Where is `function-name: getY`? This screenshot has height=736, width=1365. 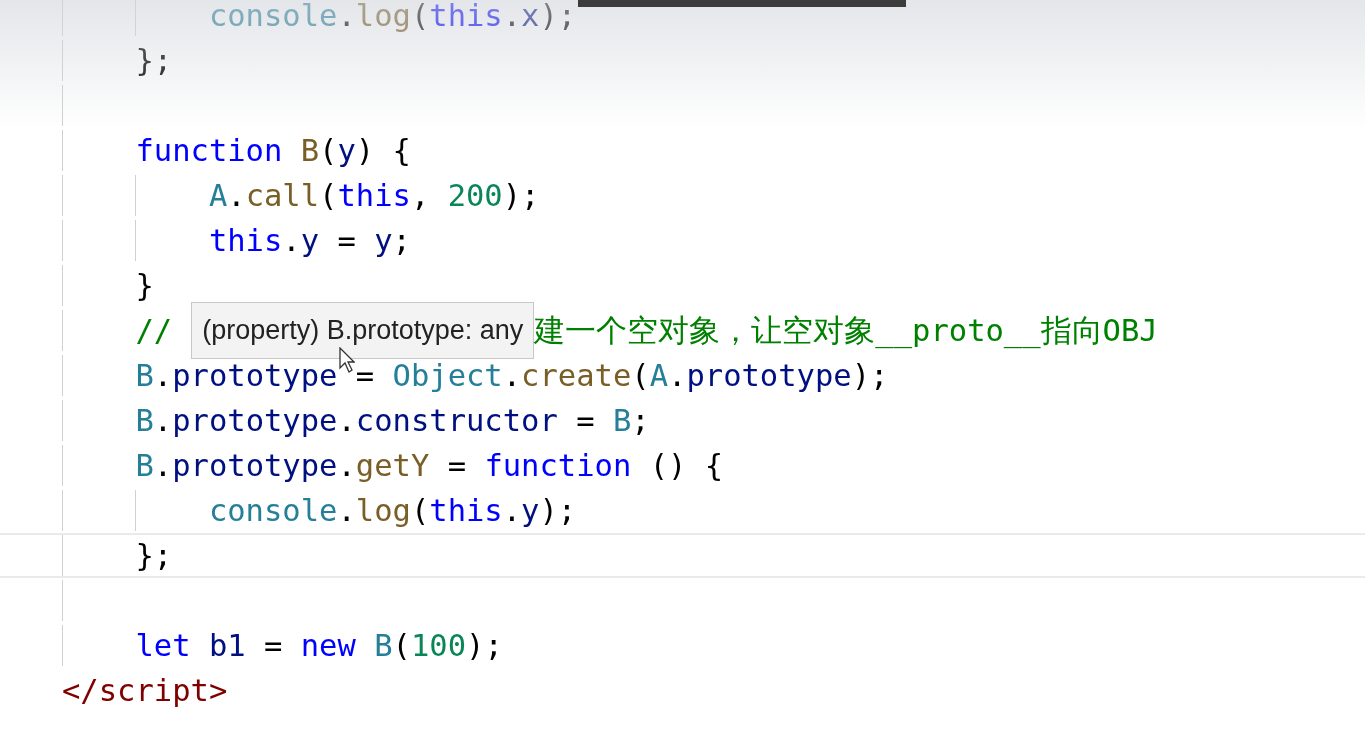 function-name: getY is located at coordinates (392, 466).